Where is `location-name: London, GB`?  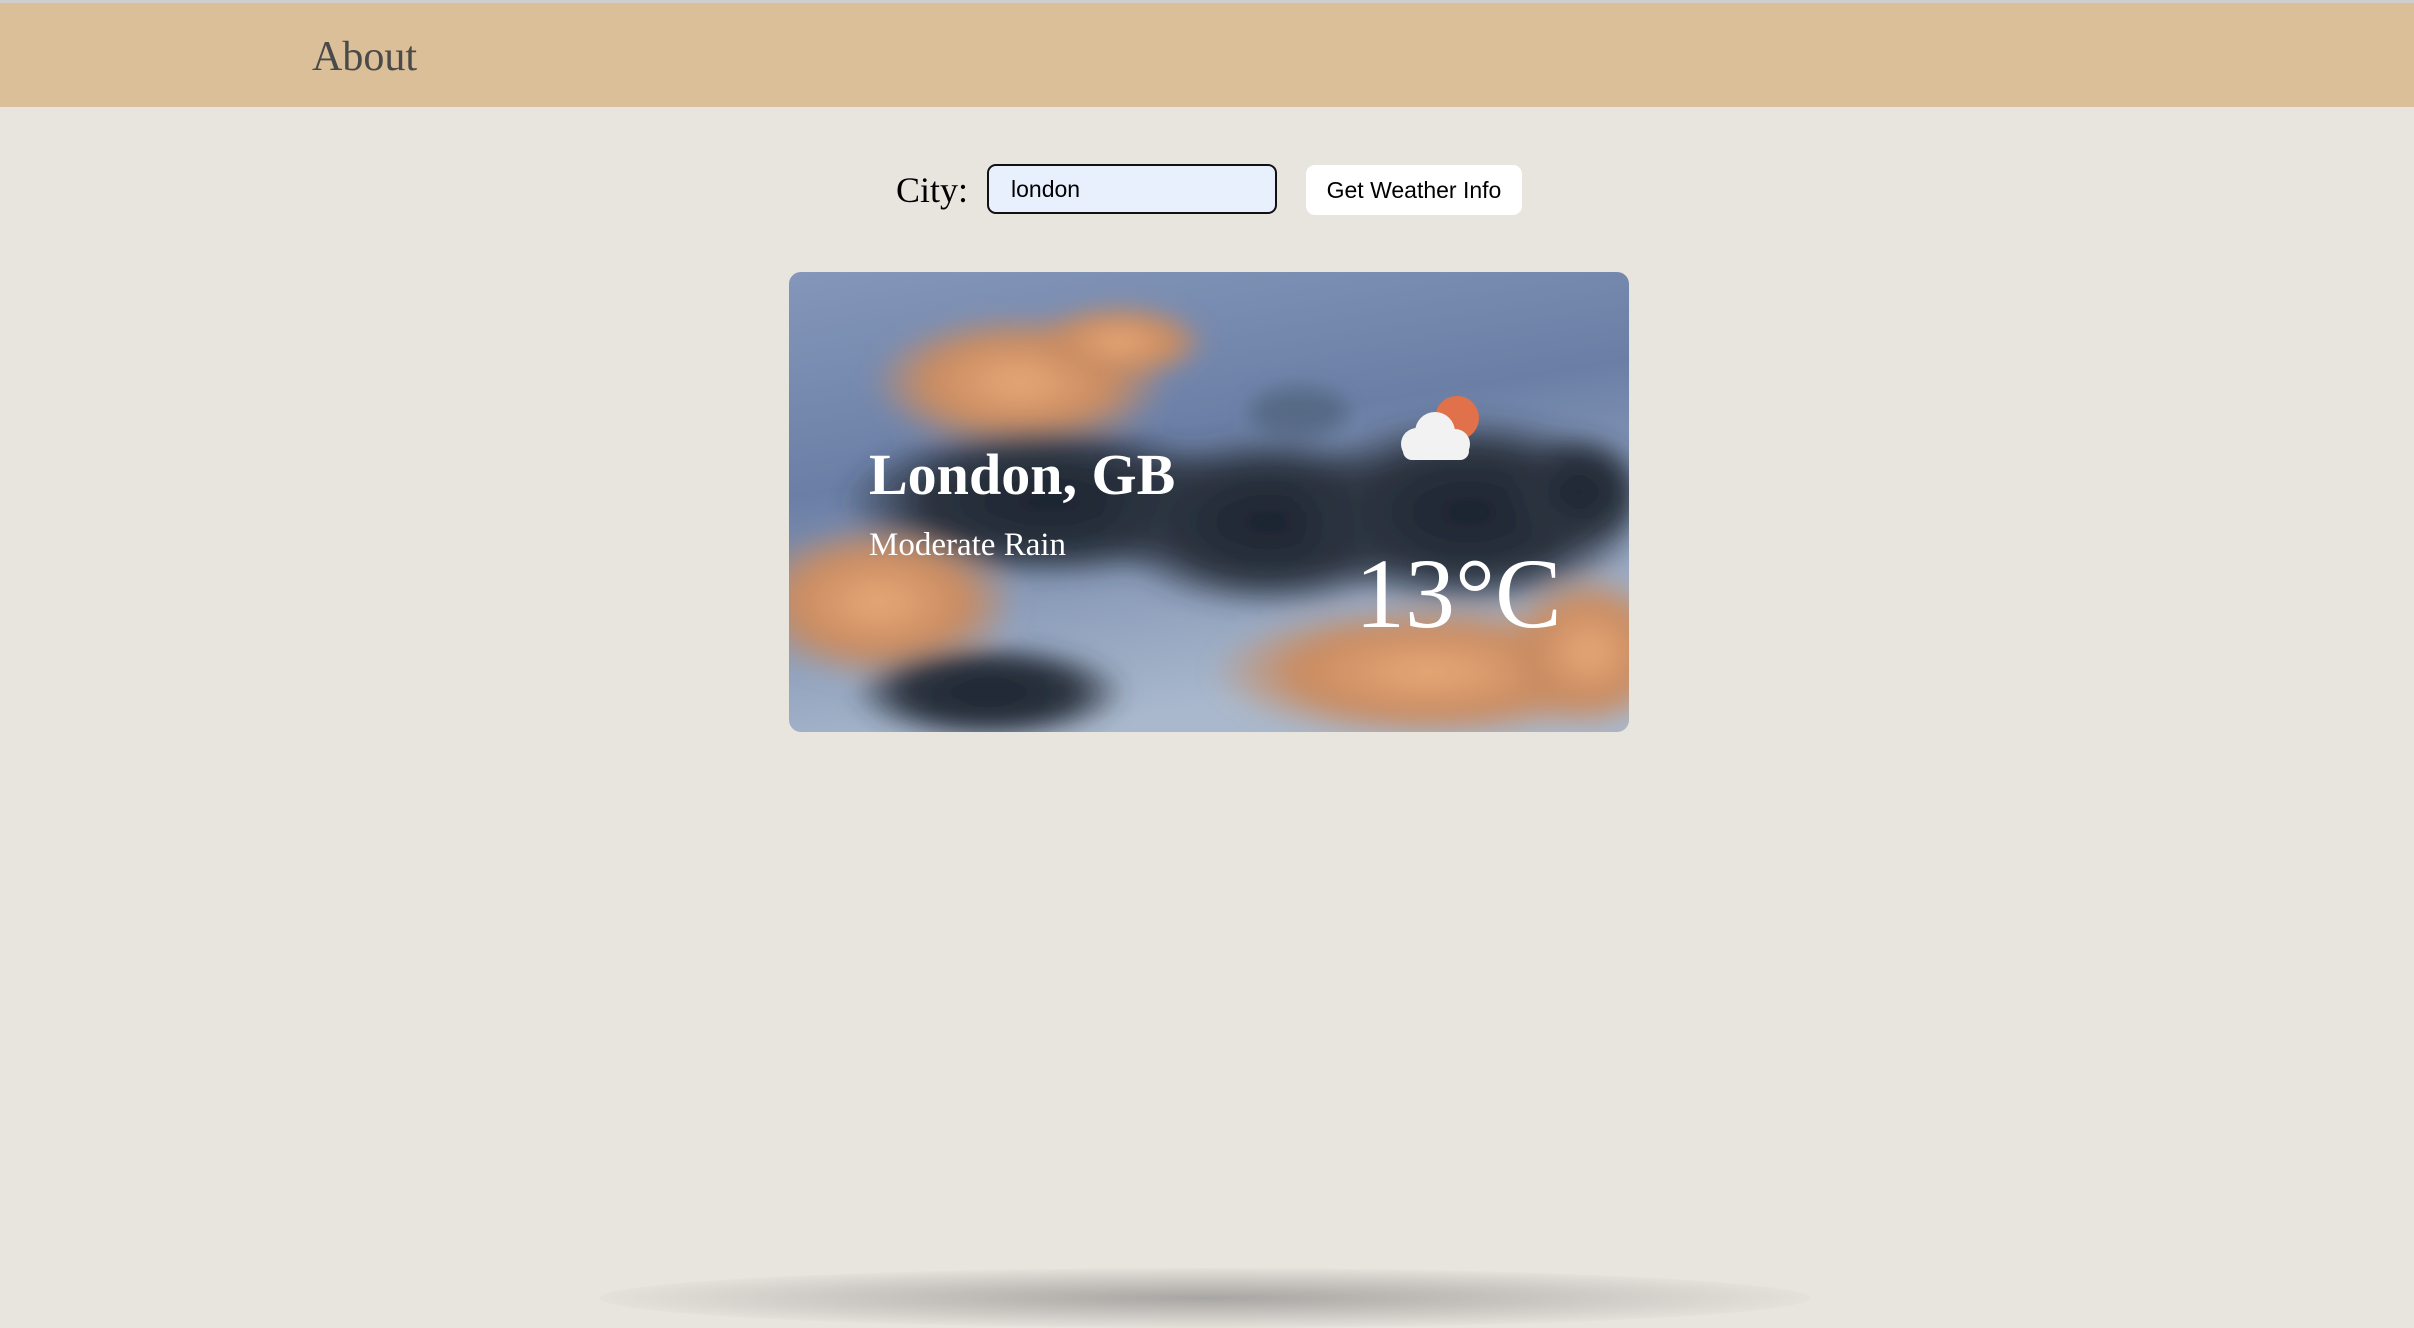 location-name: London, GB is located at coordinates (1022, 474).